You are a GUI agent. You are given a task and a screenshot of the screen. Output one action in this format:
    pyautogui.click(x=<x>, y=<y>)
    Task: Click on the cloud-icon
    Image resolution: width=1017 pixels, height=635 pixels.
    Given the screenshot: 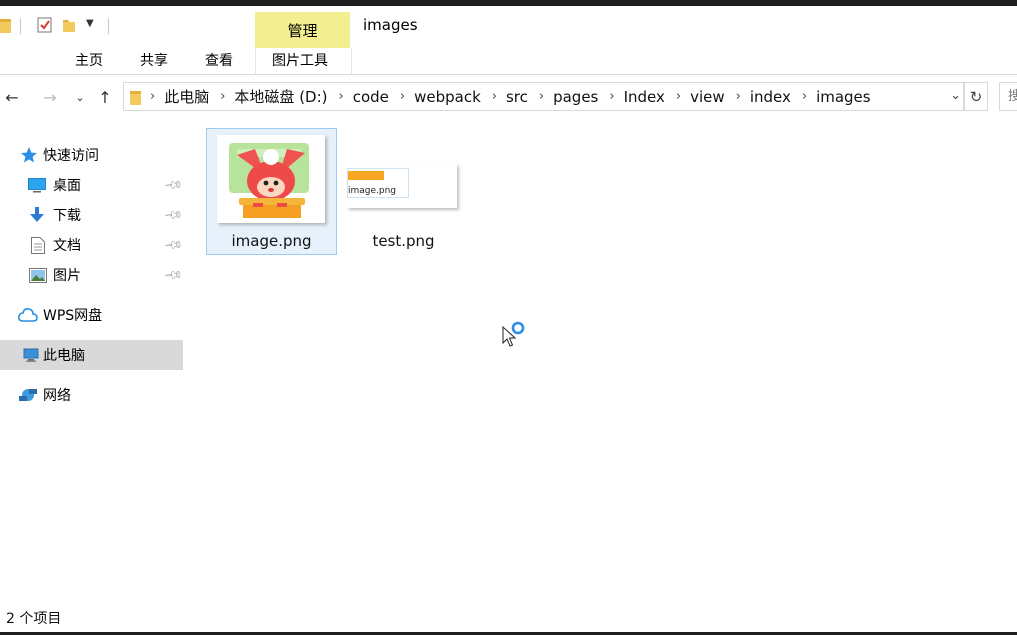 What is the action you would take?
    pyautogui.click(x=28, y=315)
    